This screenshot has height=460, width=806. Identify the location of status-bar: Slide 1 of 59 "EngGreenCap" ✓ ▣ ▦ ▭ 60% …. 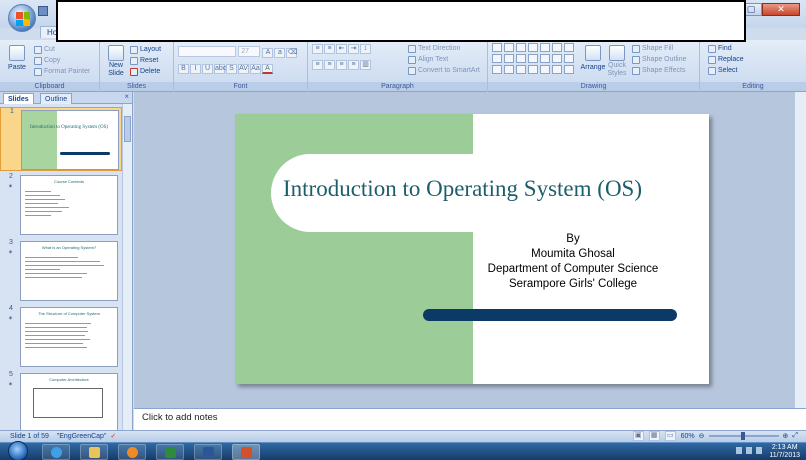
(403, 436).